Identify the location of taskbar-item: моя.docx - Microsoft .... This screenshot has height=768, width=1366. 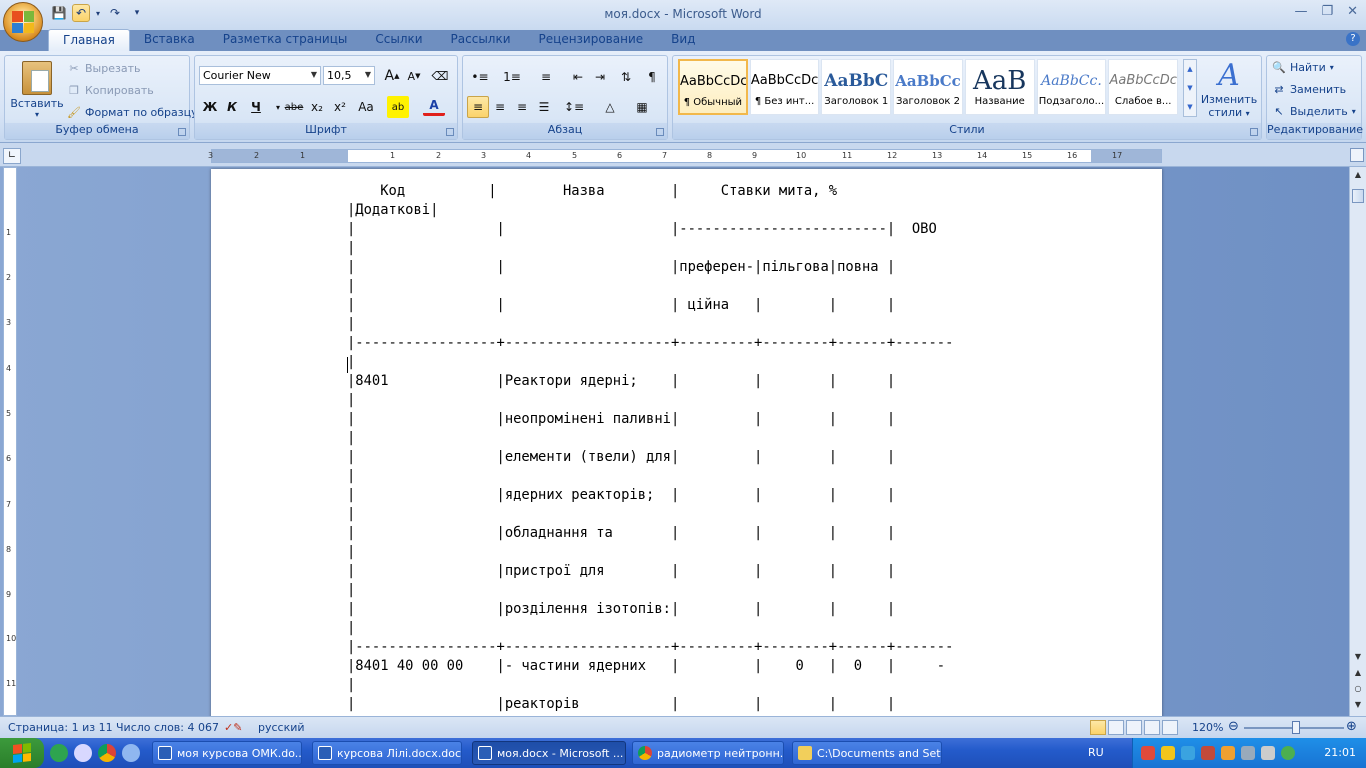
(549, 753).